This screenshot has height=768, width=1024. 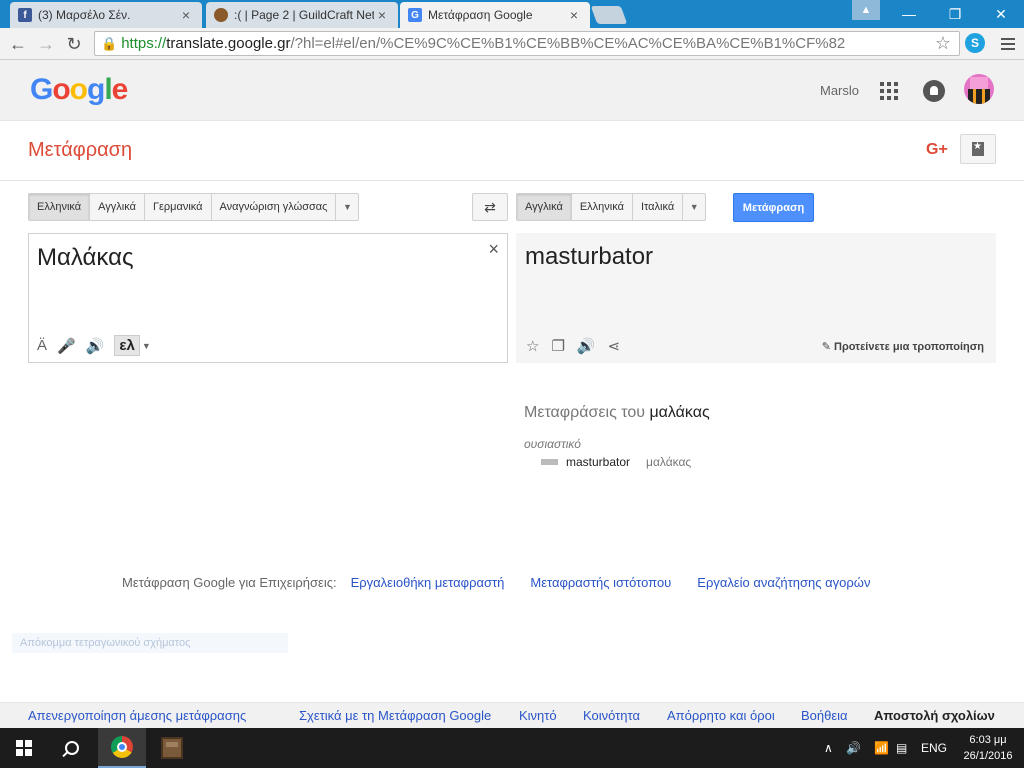 I want to click on input-tool-button: ελ, so click(x=127, y=345).